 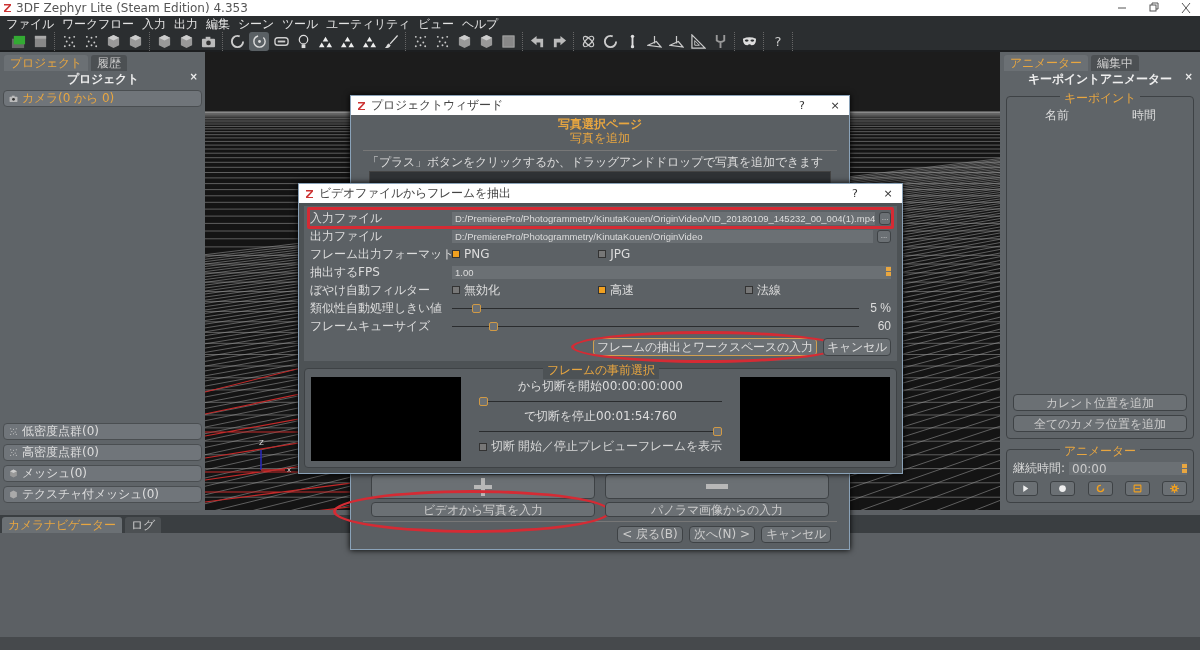 What do you see at coordinates (620, 254) in the screenshot?
I see `option-label: JPG` at bounding box center [620, 254].